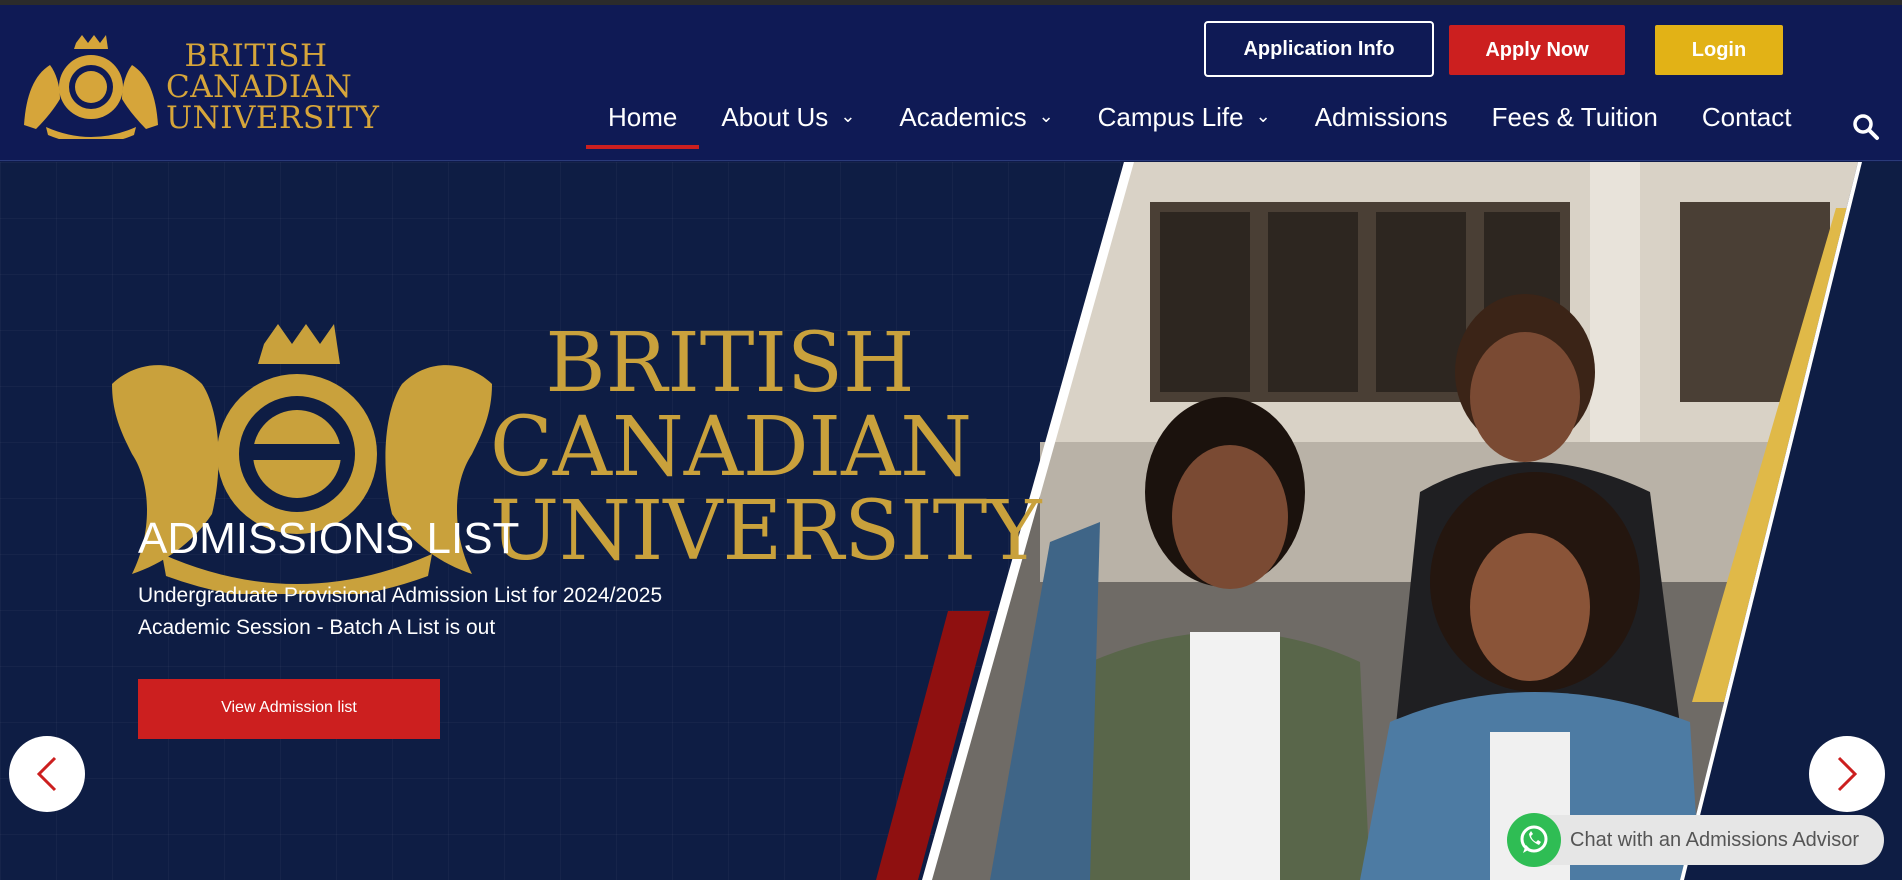 This screenshot has width=1902, height=880. I want to click on hero-wordmark: BRITISH CANADIAN UNIVERSITY, so click(766, 447).